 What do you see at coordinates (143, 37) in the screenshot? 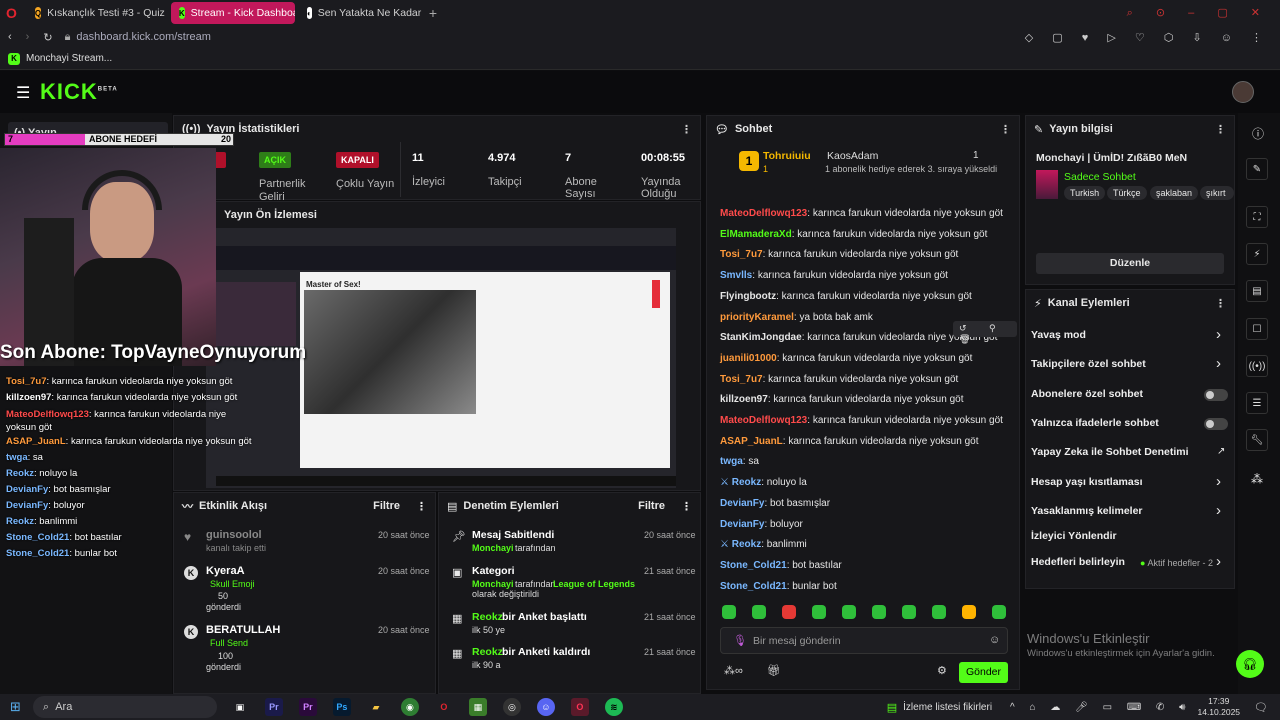
I see `url-field: dashboard.kick.com/stream` at bounding box center [143, 37].